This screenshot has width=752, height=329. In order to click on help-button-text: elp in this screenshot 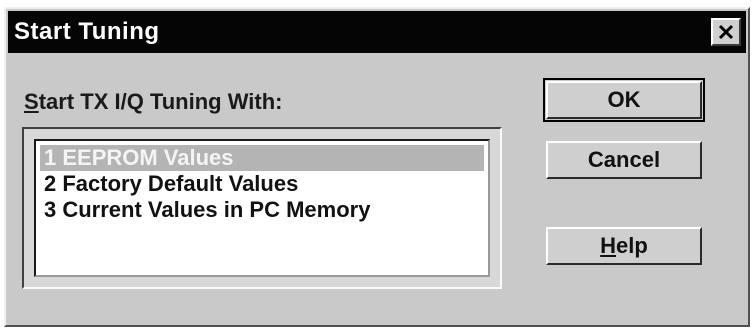, I will do `click(632, 245)`.